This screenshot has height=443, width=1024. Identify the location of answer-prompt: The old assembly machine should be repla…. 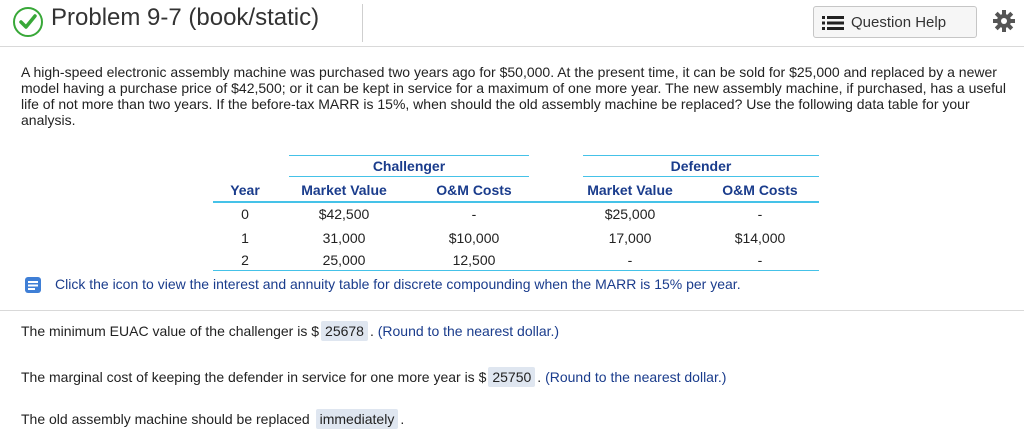
(165, 419).